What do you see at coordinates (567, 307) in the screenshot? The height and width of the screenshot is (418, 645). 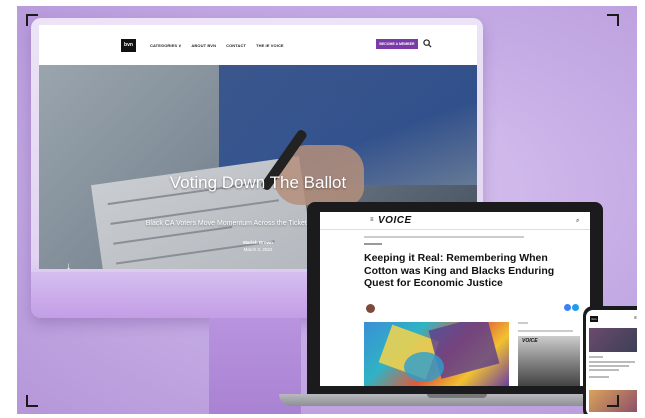 I see `facebook-share-icon` at bounding box center [567, 307].